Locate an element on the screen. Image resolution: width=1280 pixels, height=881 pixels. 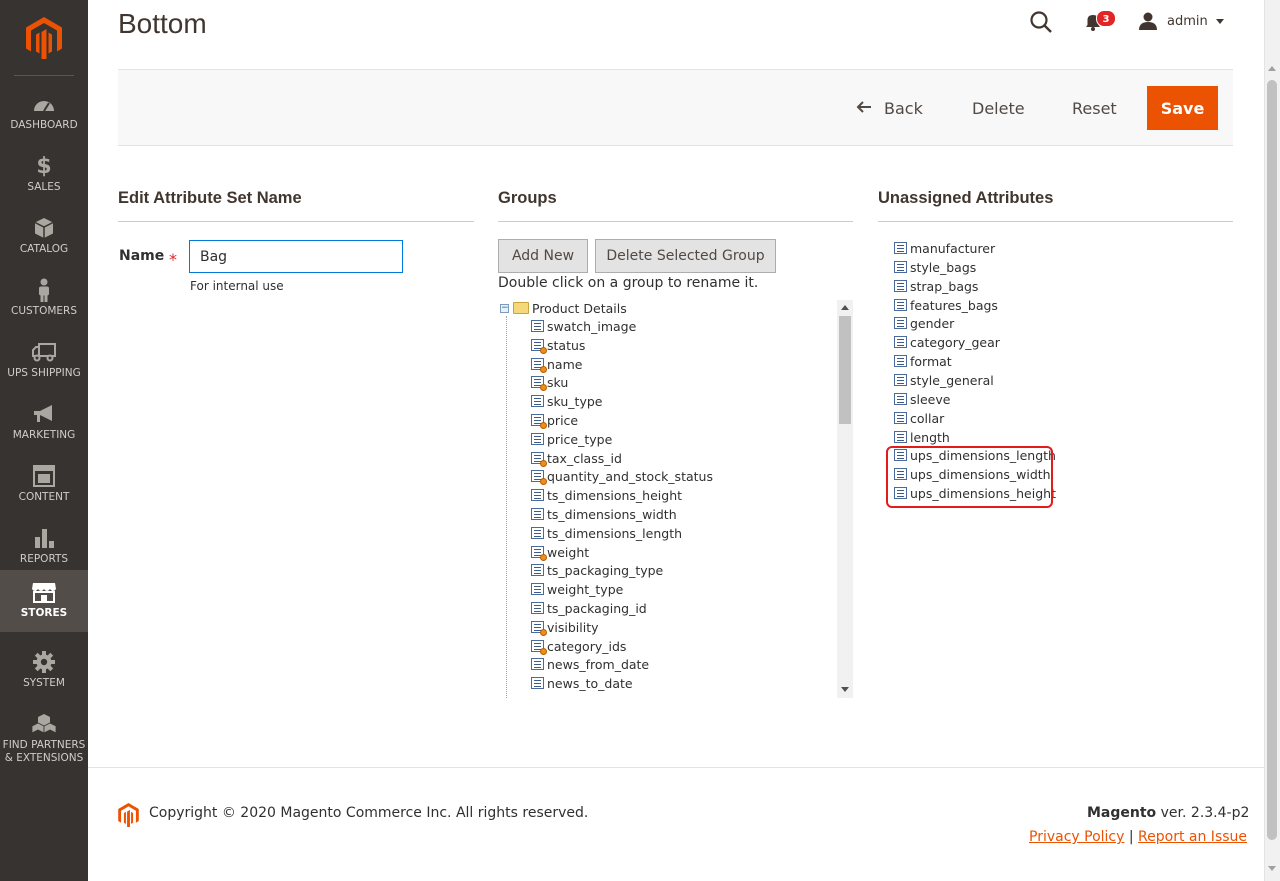
sidebar-item-system: SYSTEM is located at coordinates (44, 673).